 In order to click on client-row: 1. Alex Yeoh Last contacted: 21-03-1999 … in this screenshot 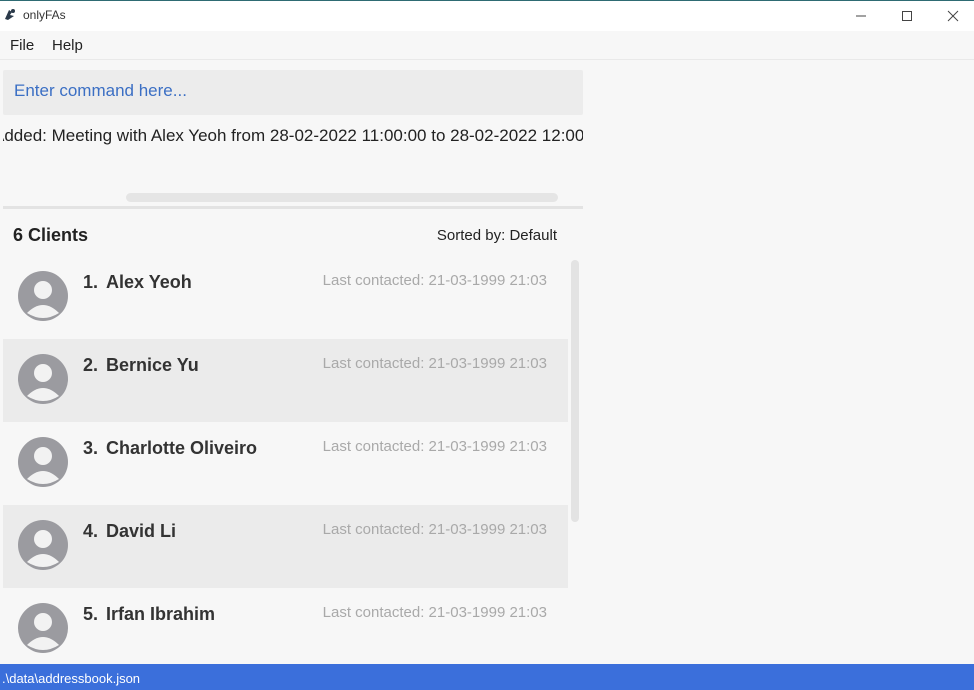, I will do `click(285, 297)`.